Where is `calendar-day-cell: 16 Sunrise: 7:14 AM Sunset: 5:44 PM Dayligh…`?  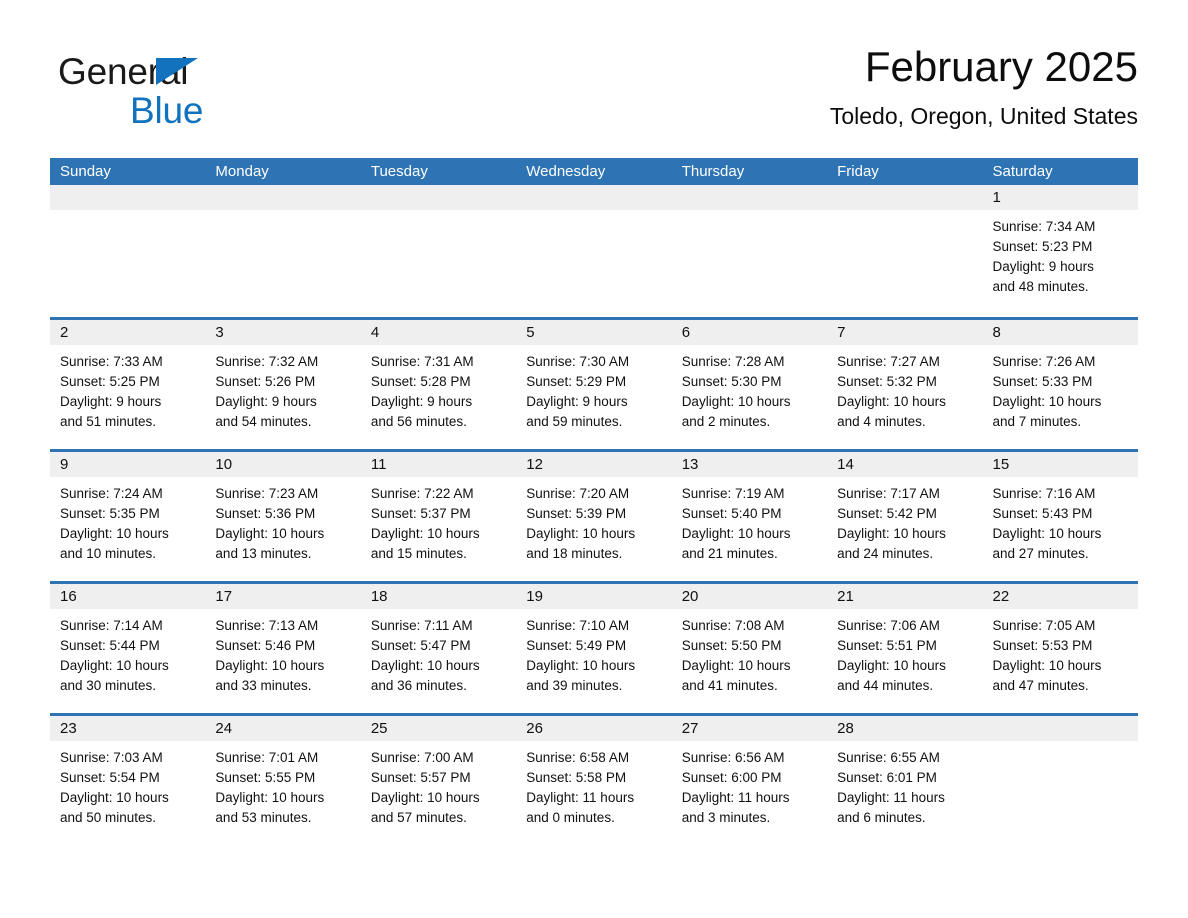
calendar-day-cell: 16 Sunrise: 7:14 AM Sunset: 5:44 PM Dayligh… is located at coordinates (128, 648).